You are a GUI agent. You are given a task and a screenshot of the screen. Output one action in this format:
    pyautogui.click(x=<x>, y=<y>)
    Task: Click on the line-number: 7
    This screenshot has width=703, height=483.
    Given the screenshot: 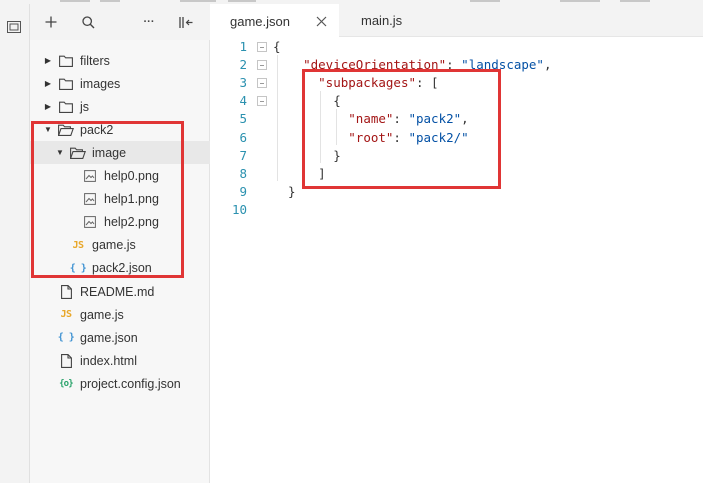 What is the action you would take?
    pyautogui.click(x=243, y=155)
    